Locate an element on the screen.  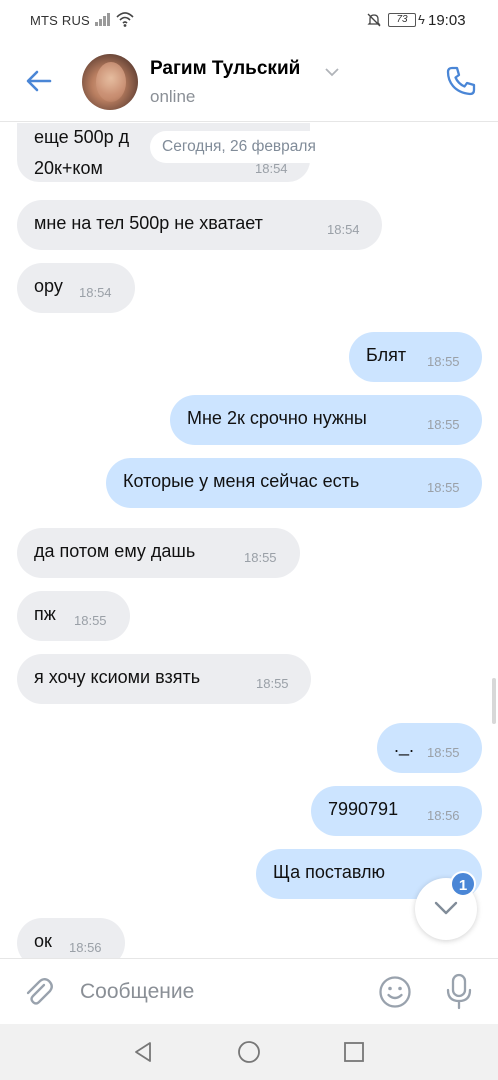
message-bubble-outgoing: ._. 18:55 is located at coordinates (429, 748).